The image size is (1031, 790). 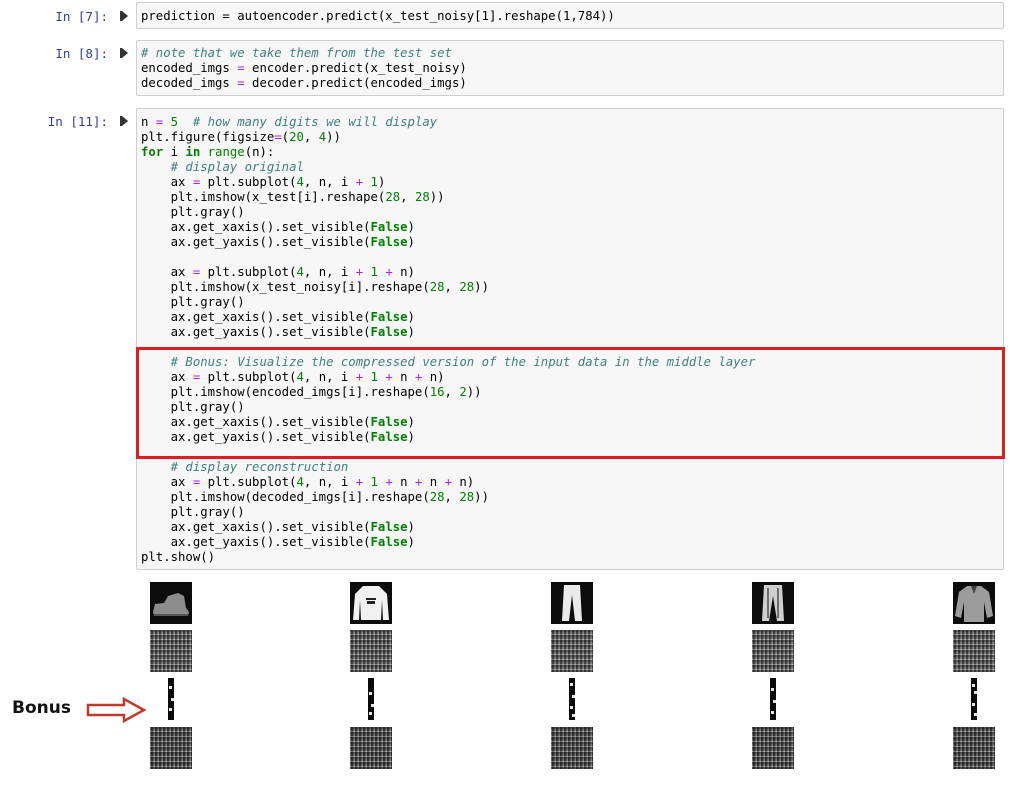 What do you see at coordinates (974, 603) in the screenshot?
I see `original-image-shirt` at bounding box center [974, 603].